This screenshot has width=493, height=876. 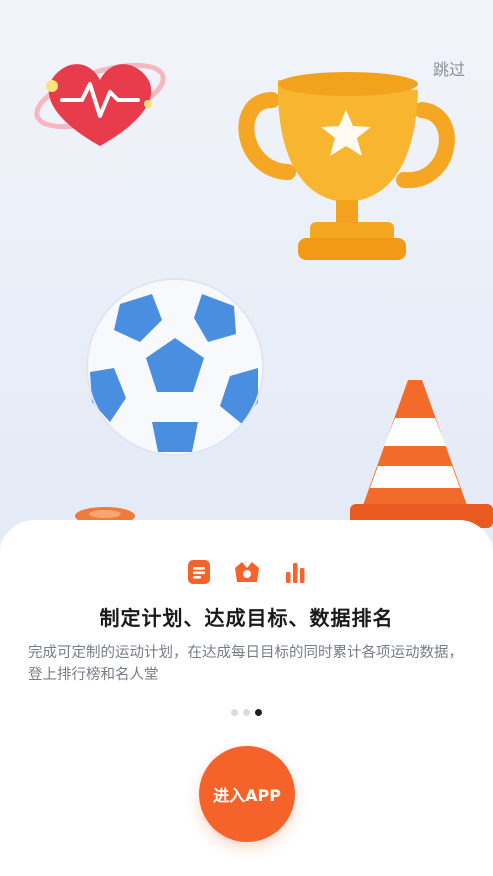 I want to click on page-dot-active, so click(x=258, y=712).